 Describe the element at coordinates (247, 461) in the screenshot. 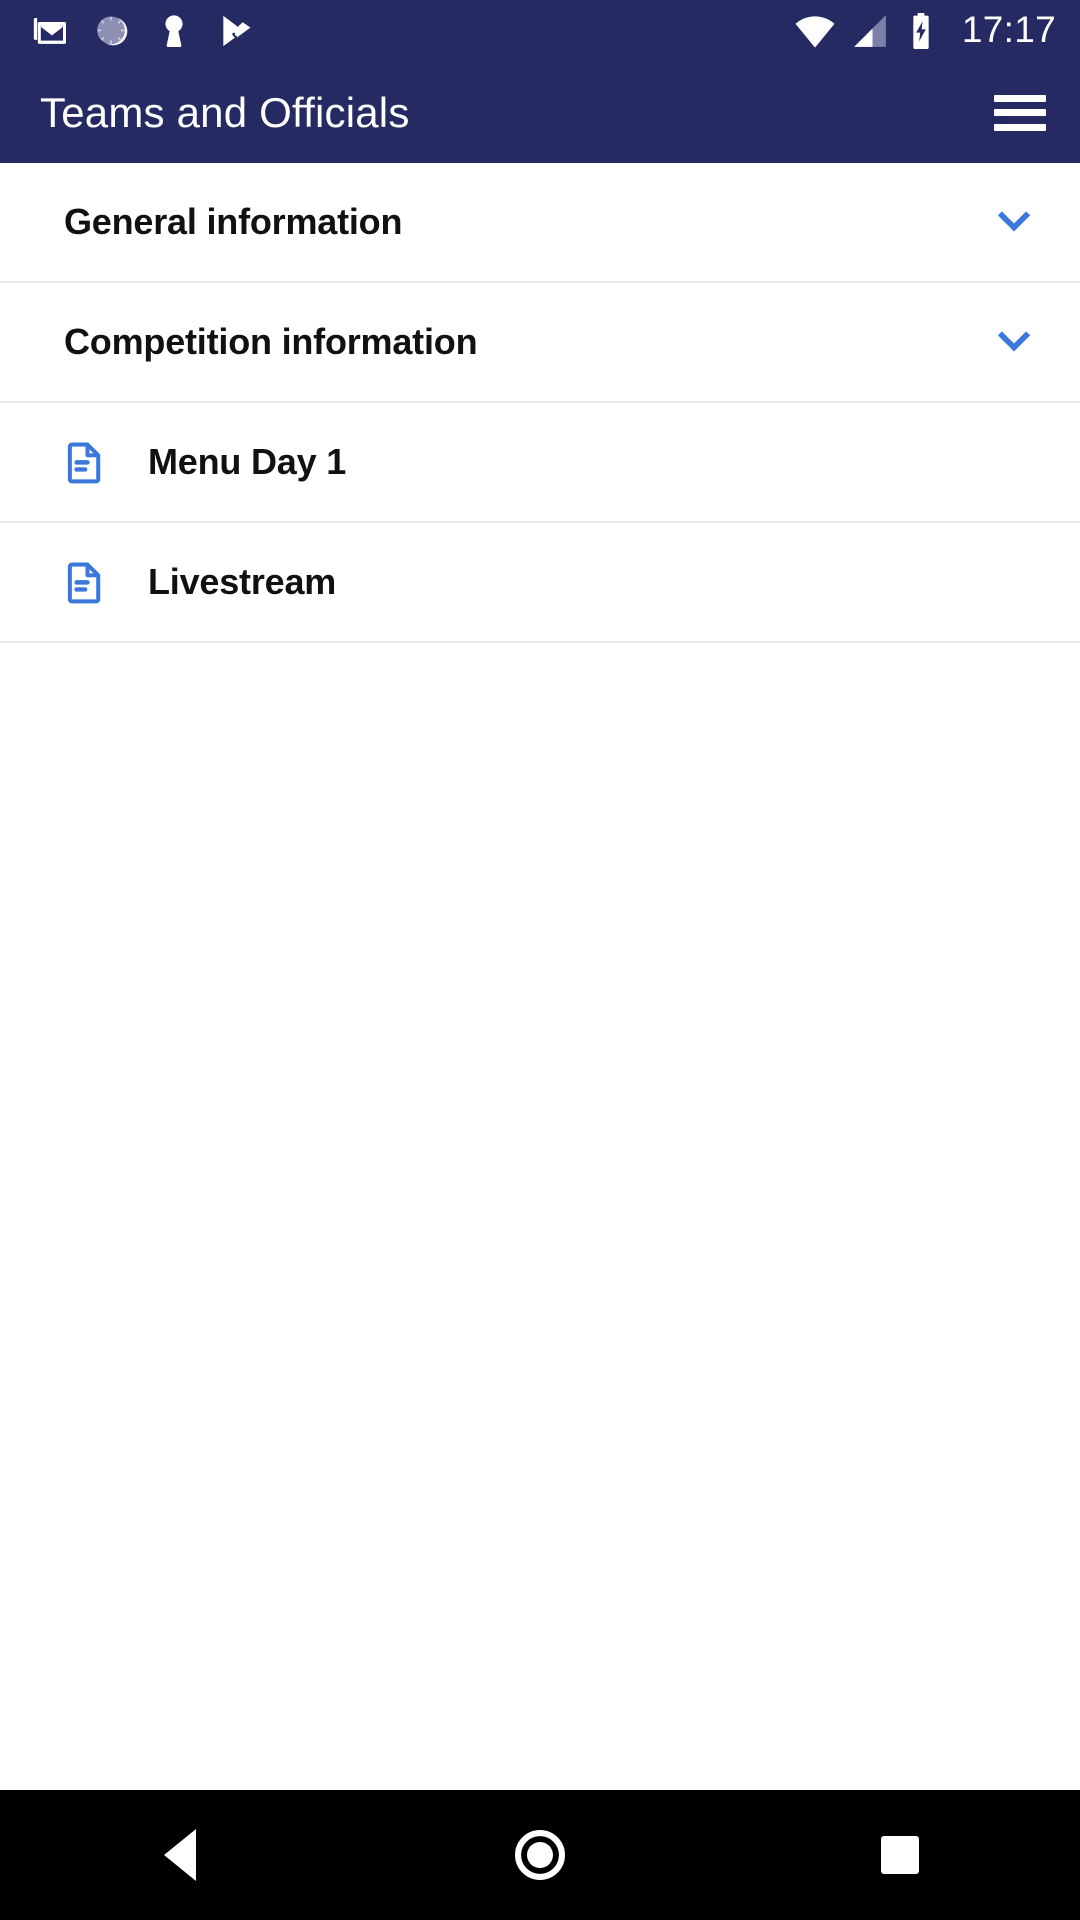

I see `list-item-label: Menu Day 1` at that location.